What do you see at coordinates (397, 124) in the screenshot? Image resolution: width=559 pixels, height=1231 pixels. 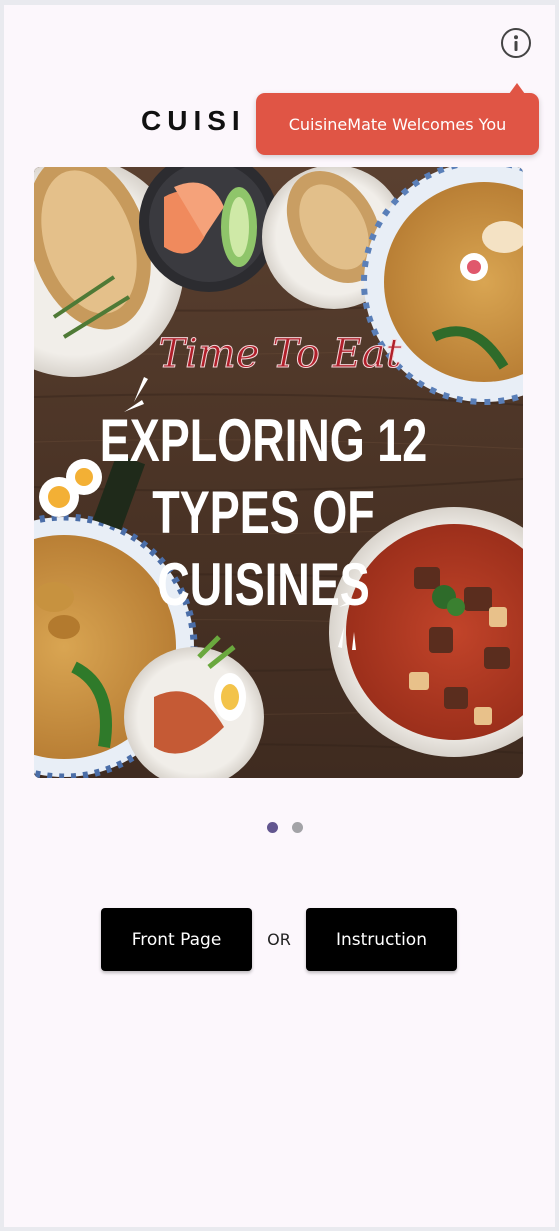 I see `welcome-tooltip-text: CuisineMate Welcomes You` at bounding box center [397, 124].